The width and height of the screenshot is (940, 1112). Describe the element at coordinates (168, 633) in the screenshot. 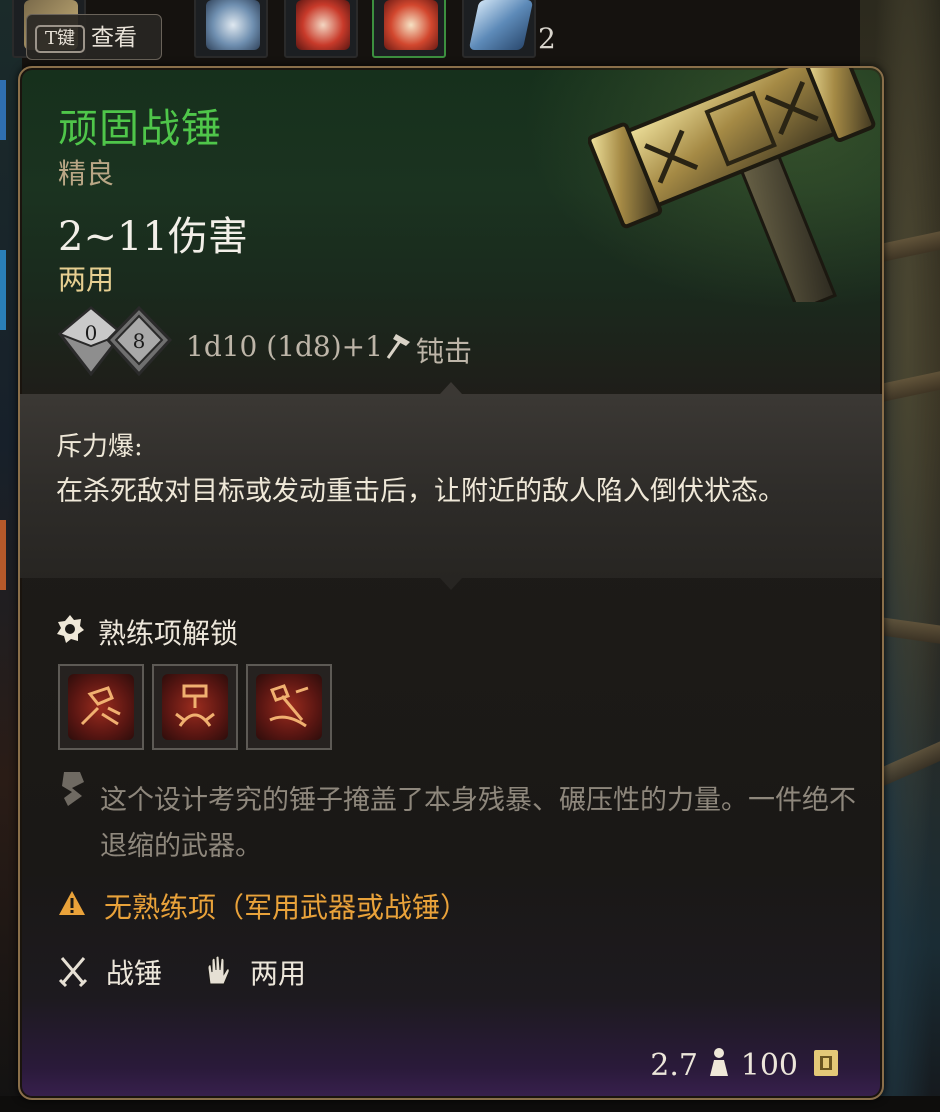

I see `proficiency-label: 熟练项解锁` at that location.